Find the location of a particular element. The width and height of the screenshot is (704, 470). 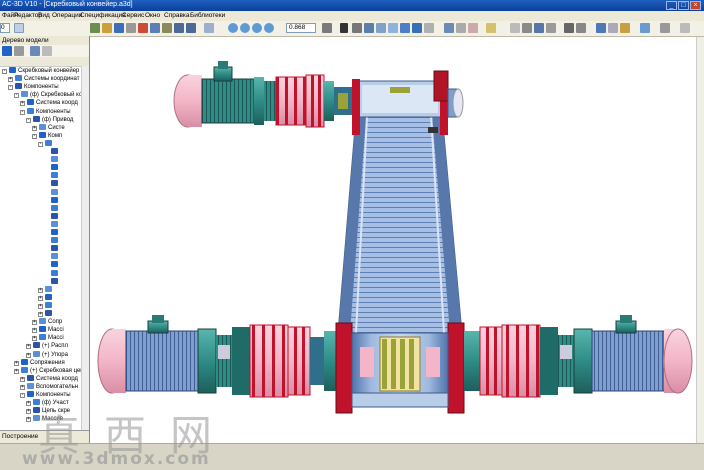

print-icon is located at coordinates (131, 28).